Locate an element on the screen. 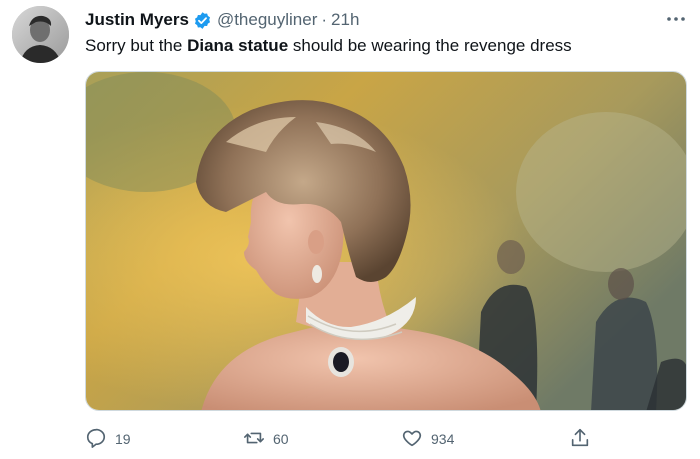 This screenshot has height=459, width=700. reply-count: 19 is located at coordinates (123, 439).